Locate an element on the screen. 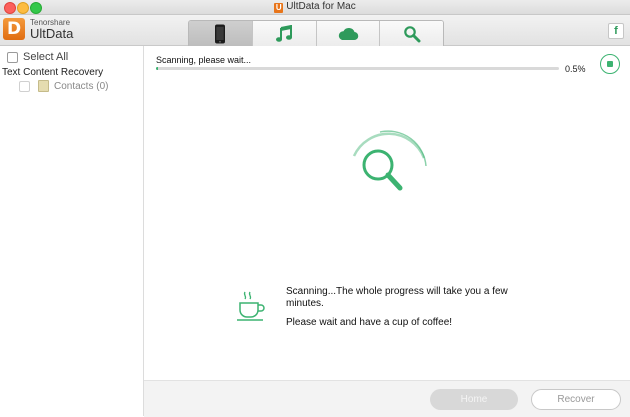  category-heading: Text Content Recovery is located at coordinates (53, 72).